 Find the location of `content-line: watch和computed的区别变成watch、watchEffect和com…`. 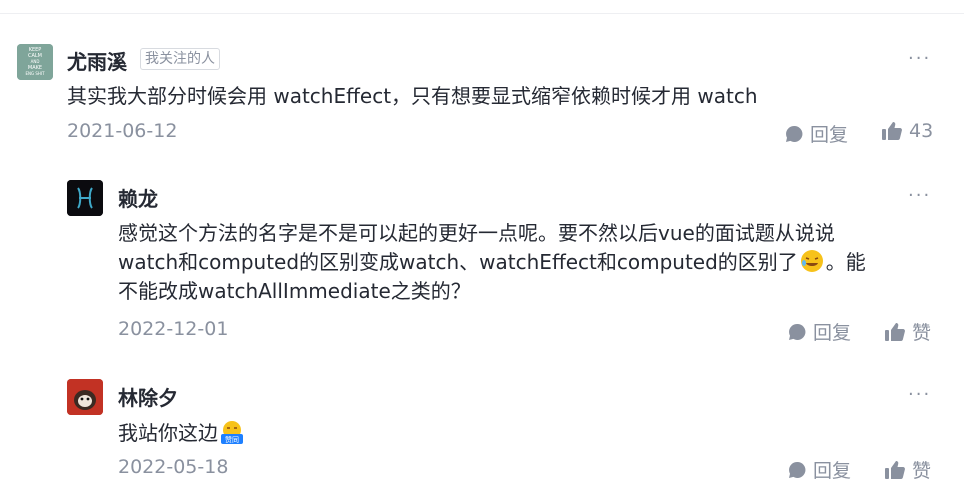

content-line: watch和computed的区别变成watch、watchEffect和com… is located at coordinates (533, 262).